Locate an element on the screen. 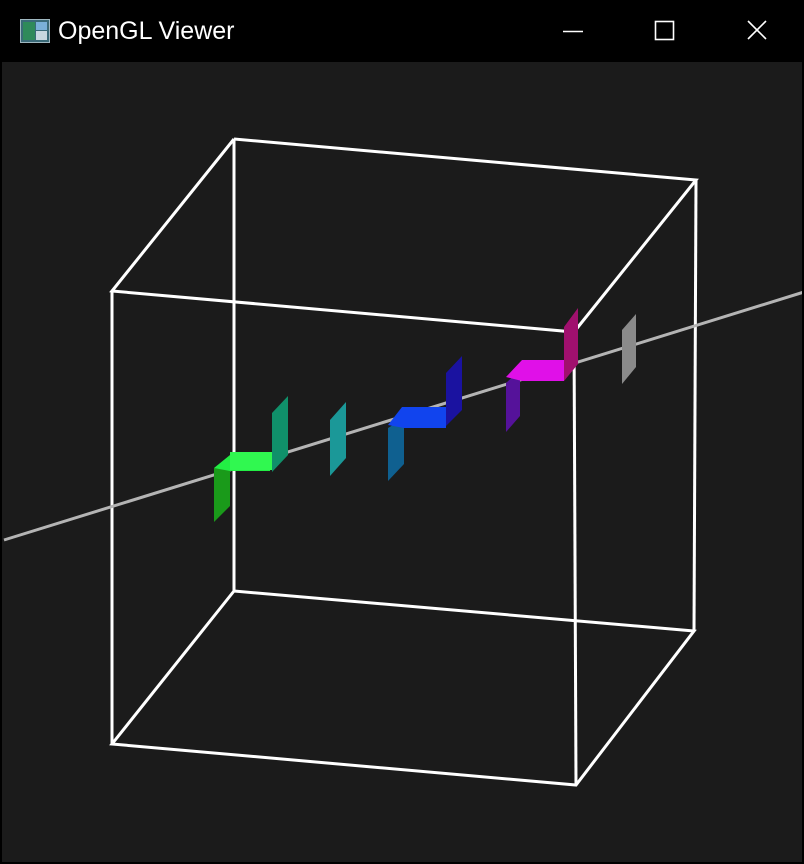 This screenshot has width=804, height=864. minimize-button is located at coordinates (573, 31).